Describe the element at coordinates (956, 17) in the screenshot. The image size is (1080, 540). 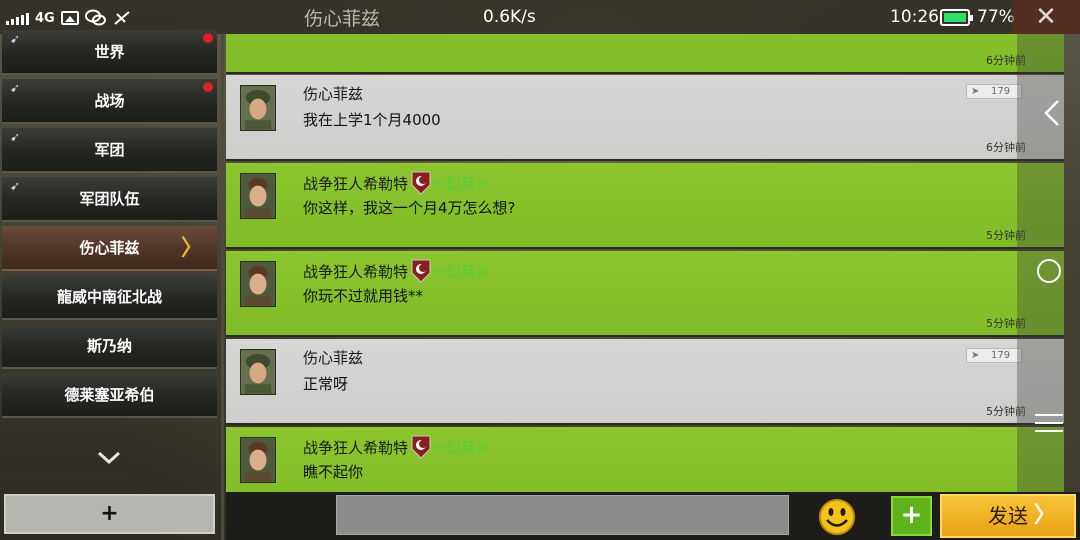
I see `battery-icon` at that location.